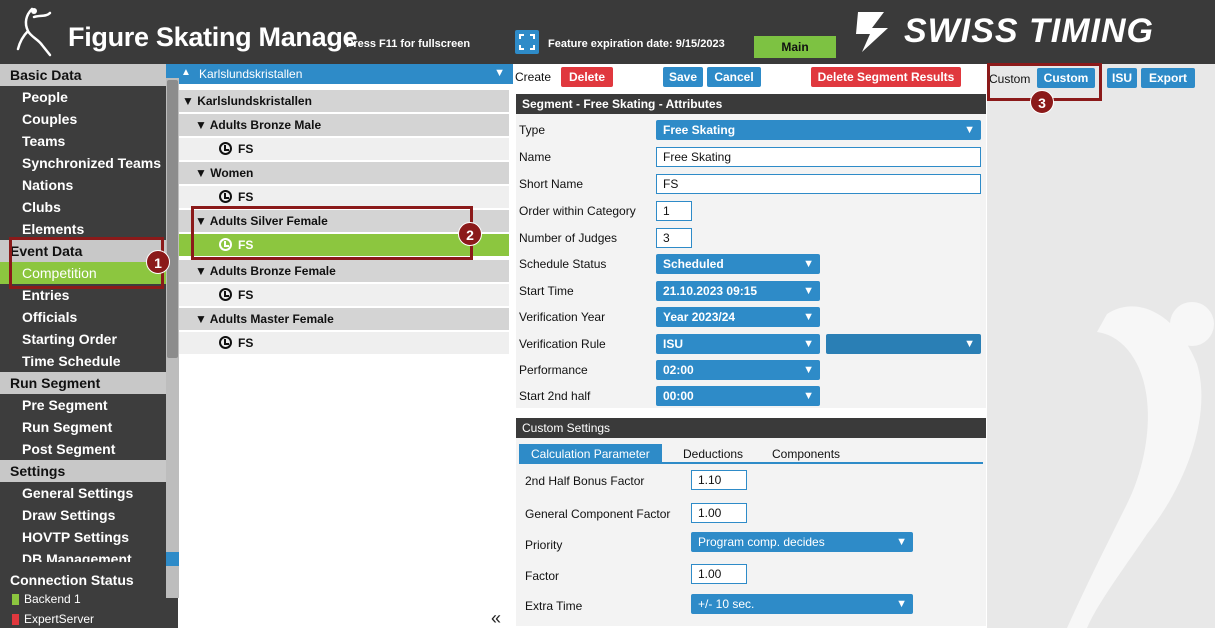 This screenshot has width=1215, height=628. I want to click on nav-header-basic-data: Basic Data, so click(83, 75).